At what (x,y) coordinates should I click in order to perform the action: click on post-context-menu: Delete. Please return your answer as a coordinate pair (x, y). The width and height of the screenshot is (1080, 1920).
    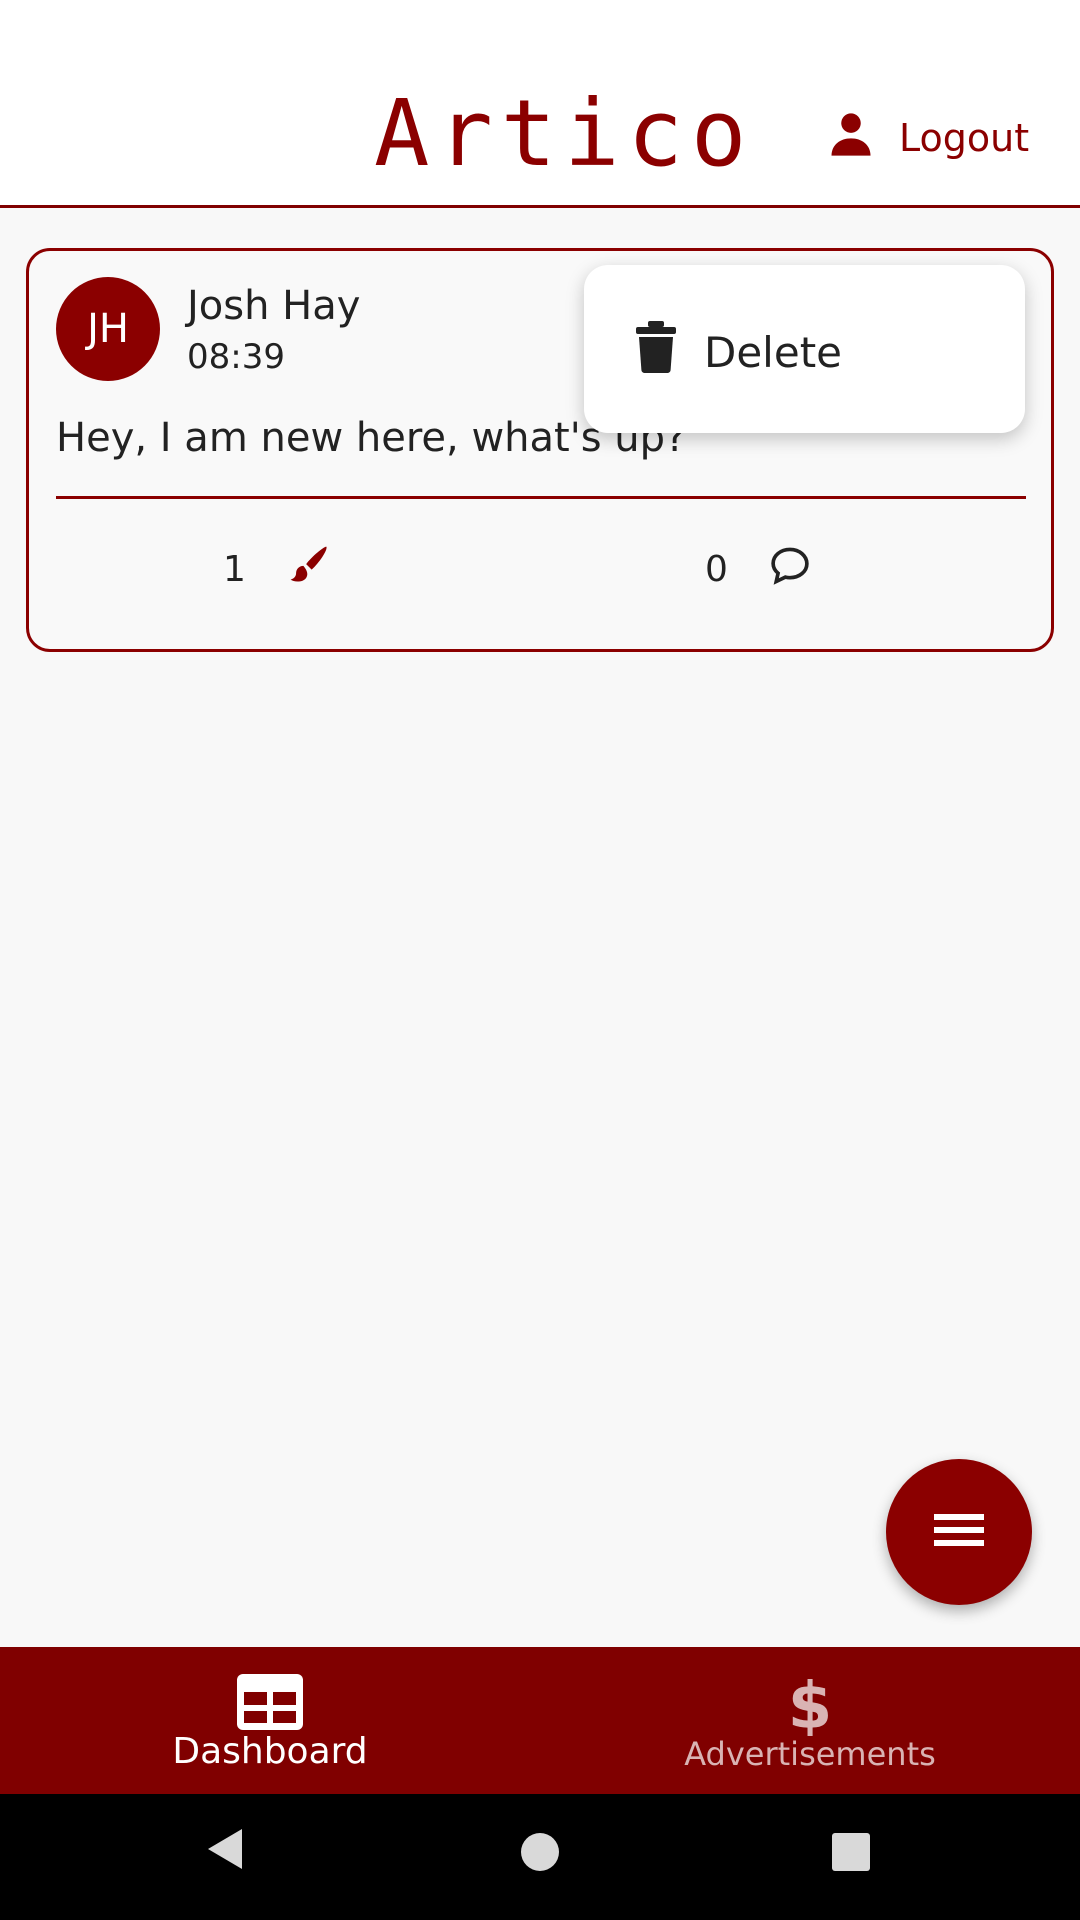
    Looking at the image, I should click on (804, 349).